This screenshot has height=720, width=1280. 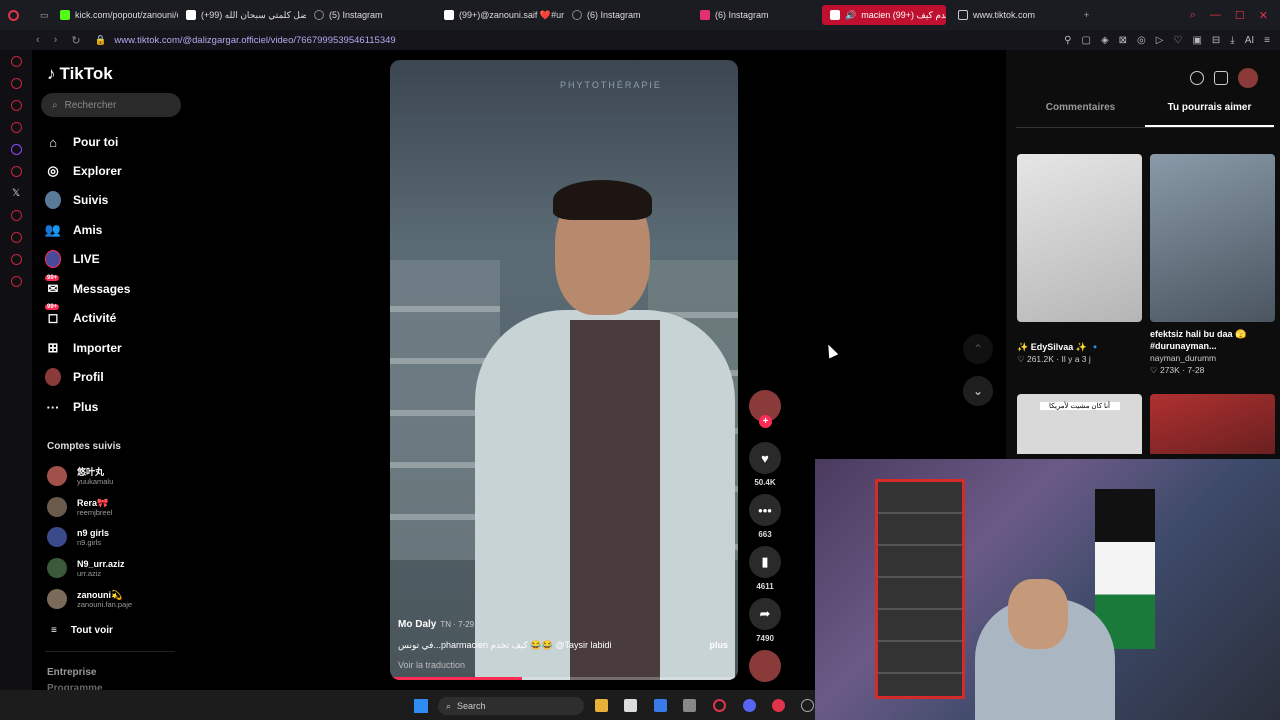 I want to click on account-item: Rera🎀 reemjbreel, so click(x=79, y=507).